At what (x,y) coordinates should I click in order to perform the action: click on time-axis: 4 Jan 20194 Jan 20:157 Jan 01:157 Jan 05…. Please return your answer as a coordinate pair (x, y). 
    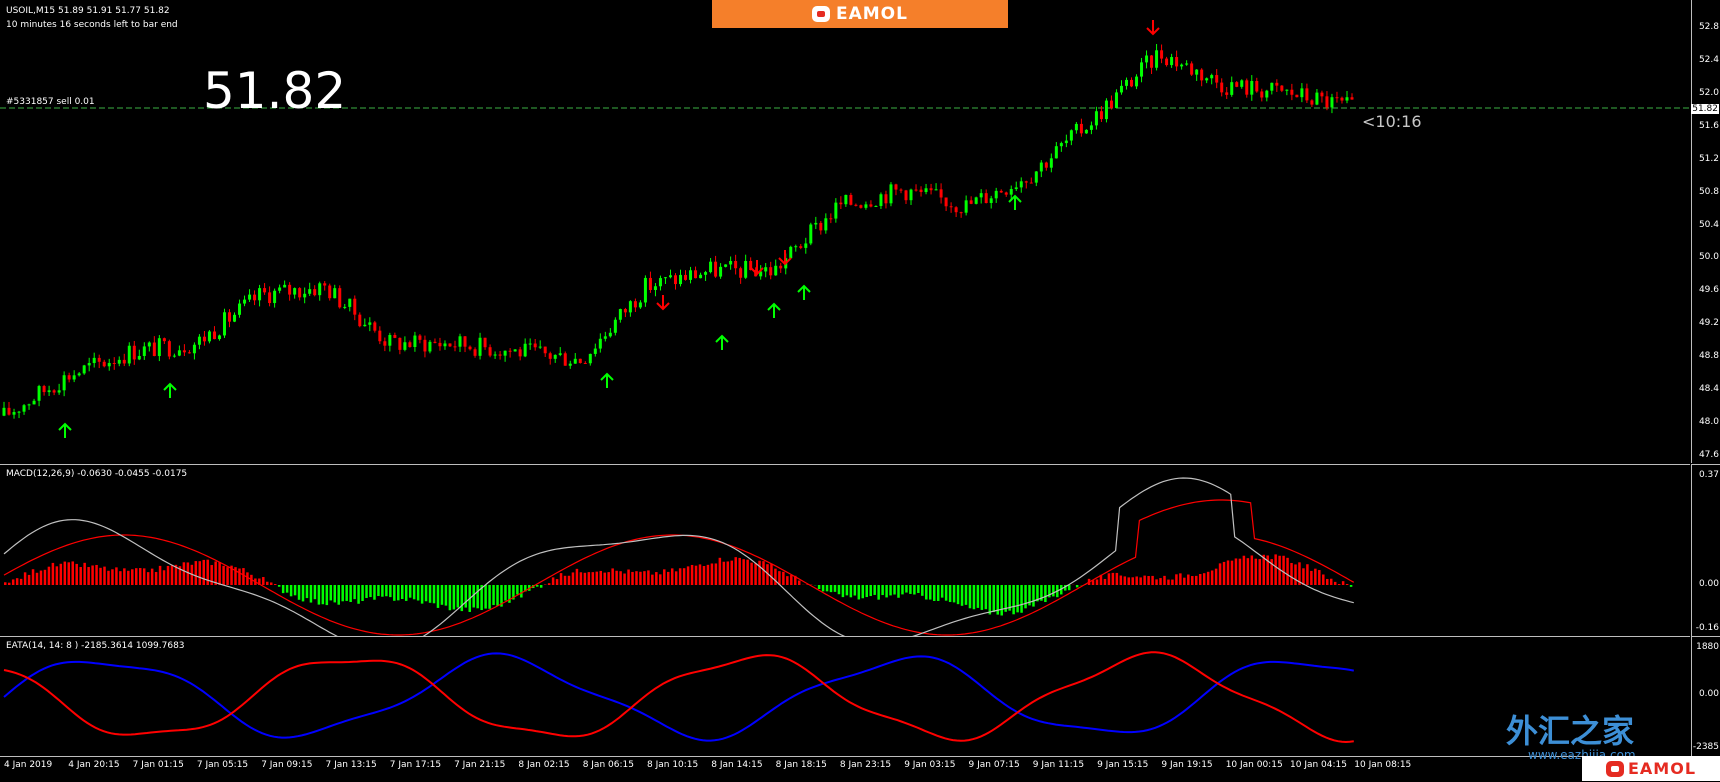
    Looking at the image, I should click on (845, 769).